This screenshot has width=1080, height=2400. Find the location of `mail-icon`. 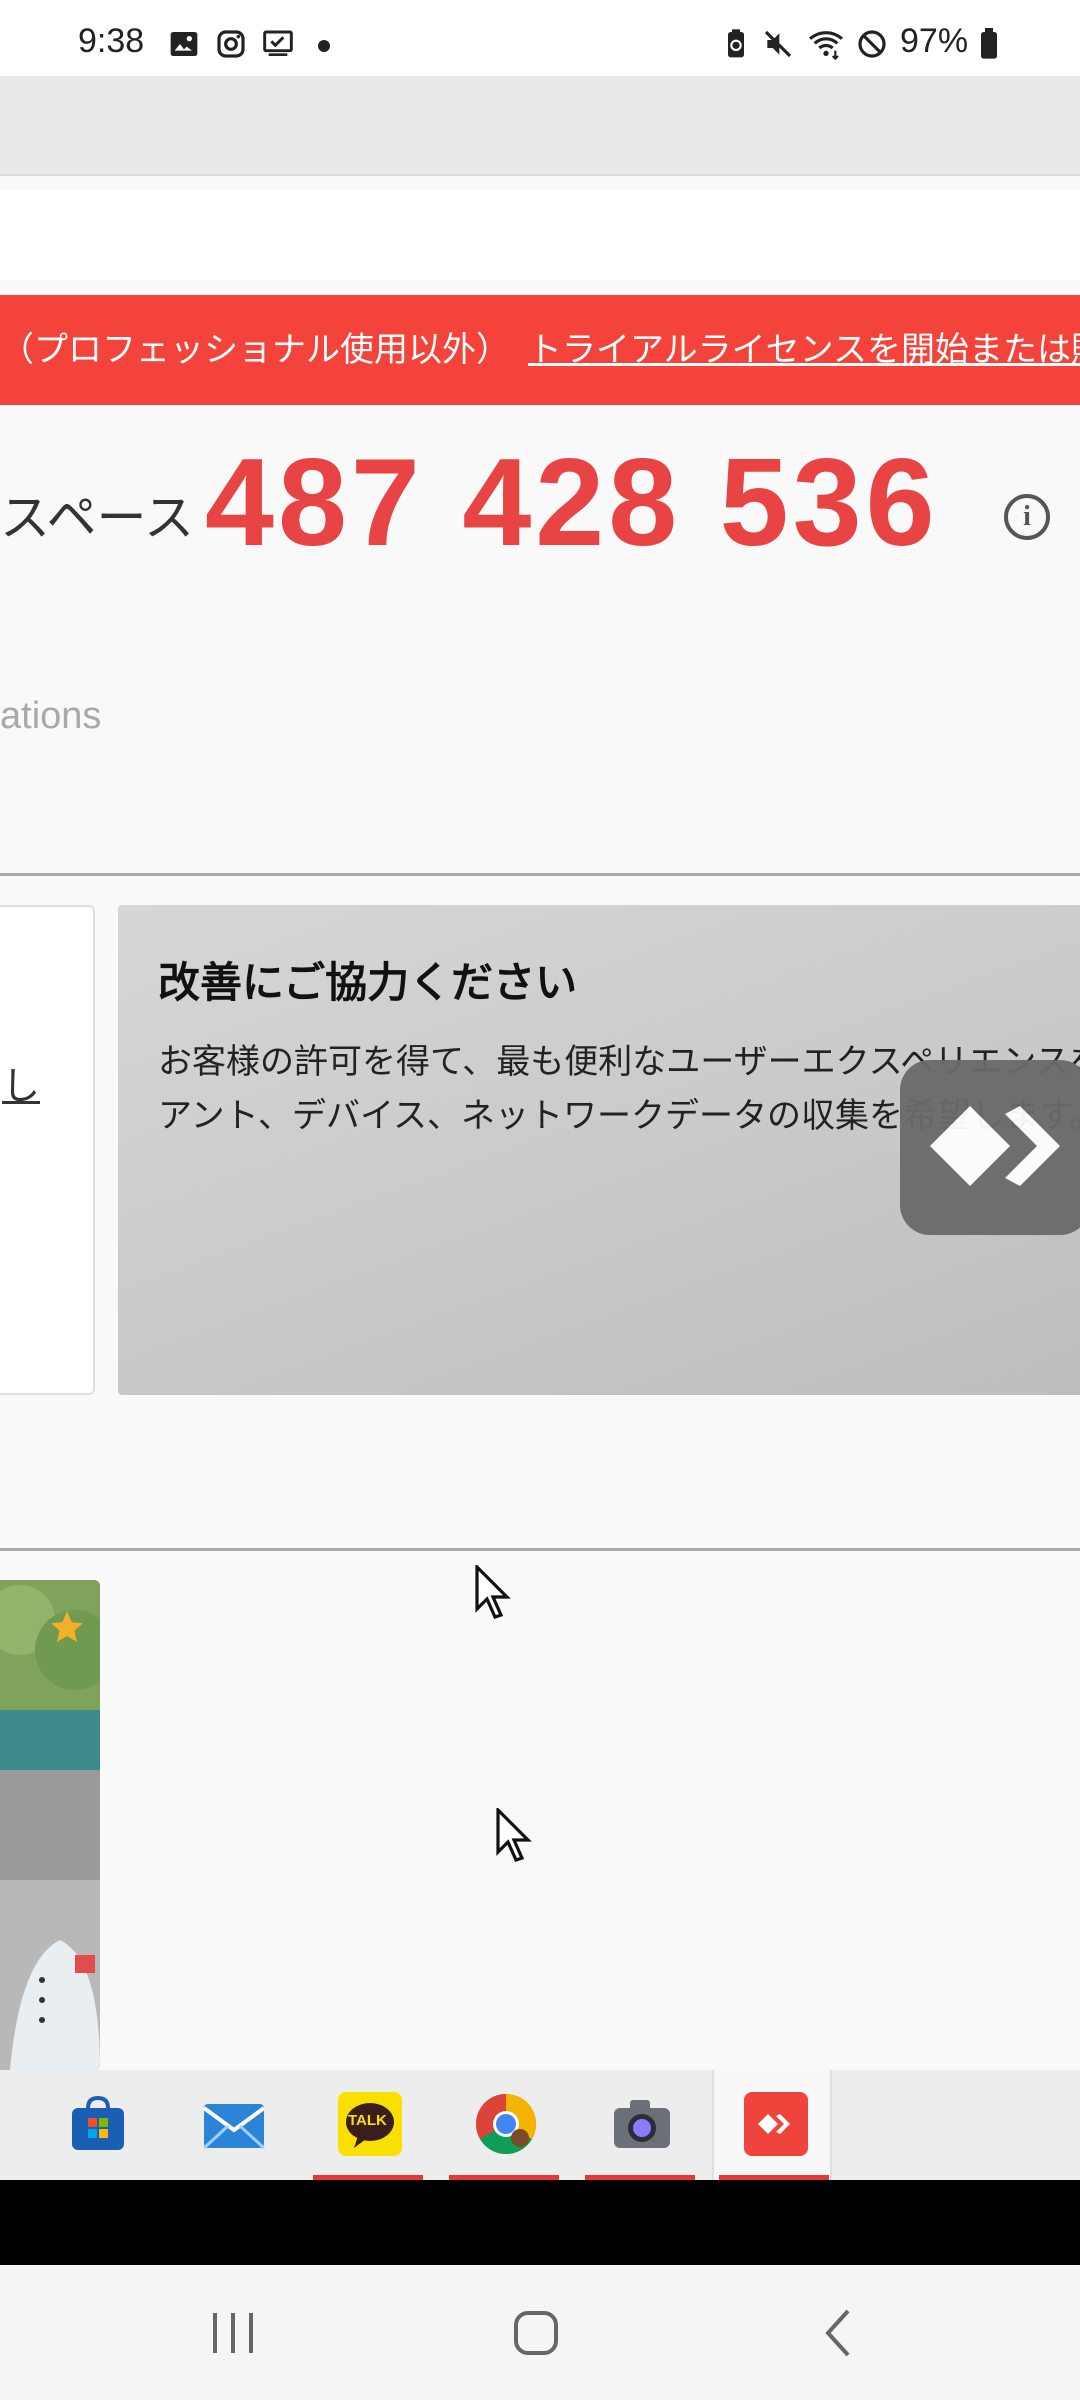

mail-icon is located at coordinates (234, 2127).